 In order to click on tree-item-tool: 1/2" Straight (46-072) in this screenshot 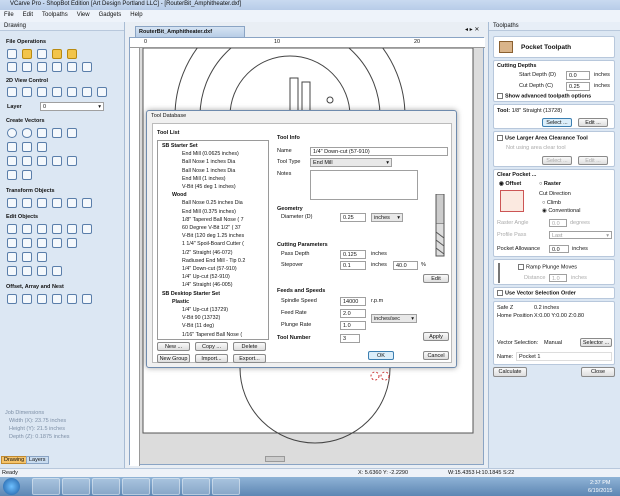, I will do `click(207, 253)`.